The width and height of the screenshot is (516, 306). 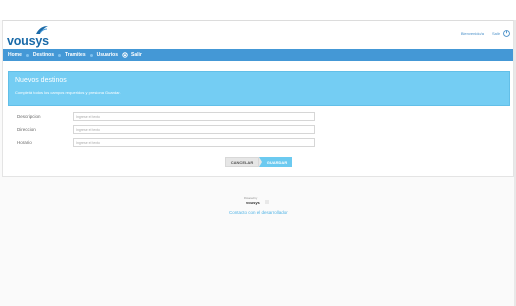 What do you see at coordinates (267, 202) in the screenshot?
I see `credit-logo-icon` at bounding box center [267, 202].